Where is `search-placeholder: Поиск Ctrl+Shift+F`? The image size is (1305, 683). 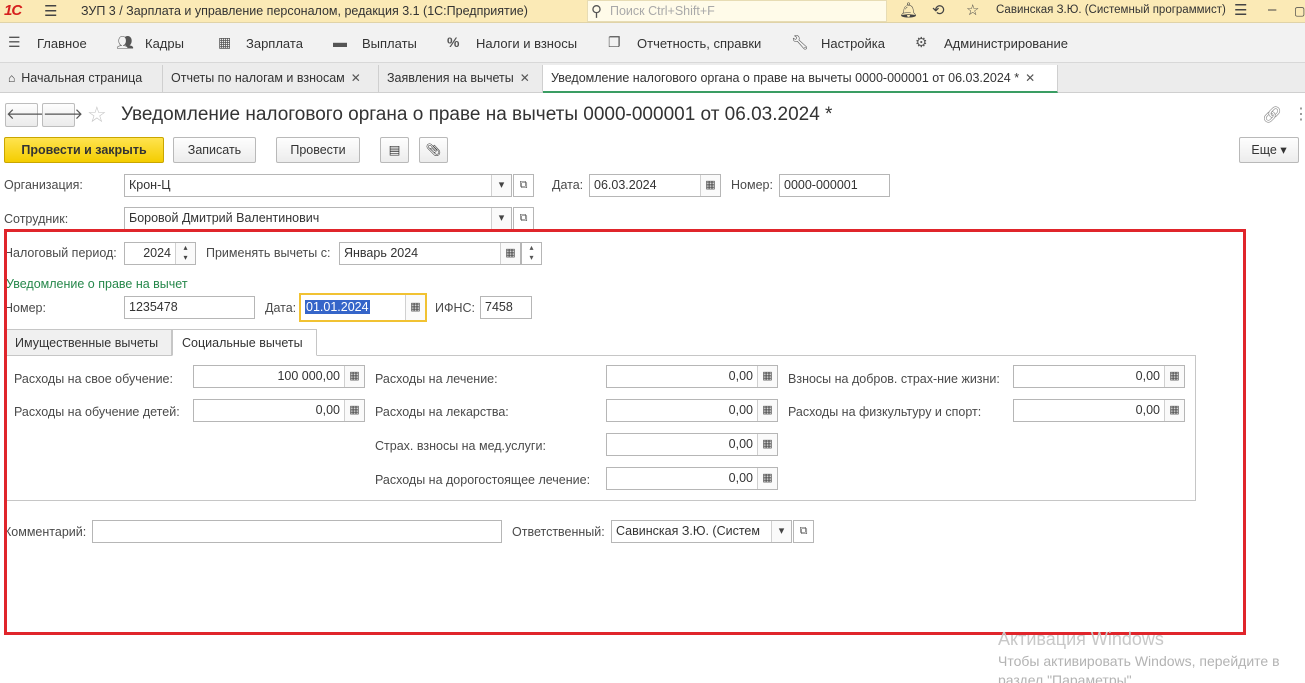
search-placeholder: Поиск Ctrl+Shift+F is located at coordinates (662, 11).